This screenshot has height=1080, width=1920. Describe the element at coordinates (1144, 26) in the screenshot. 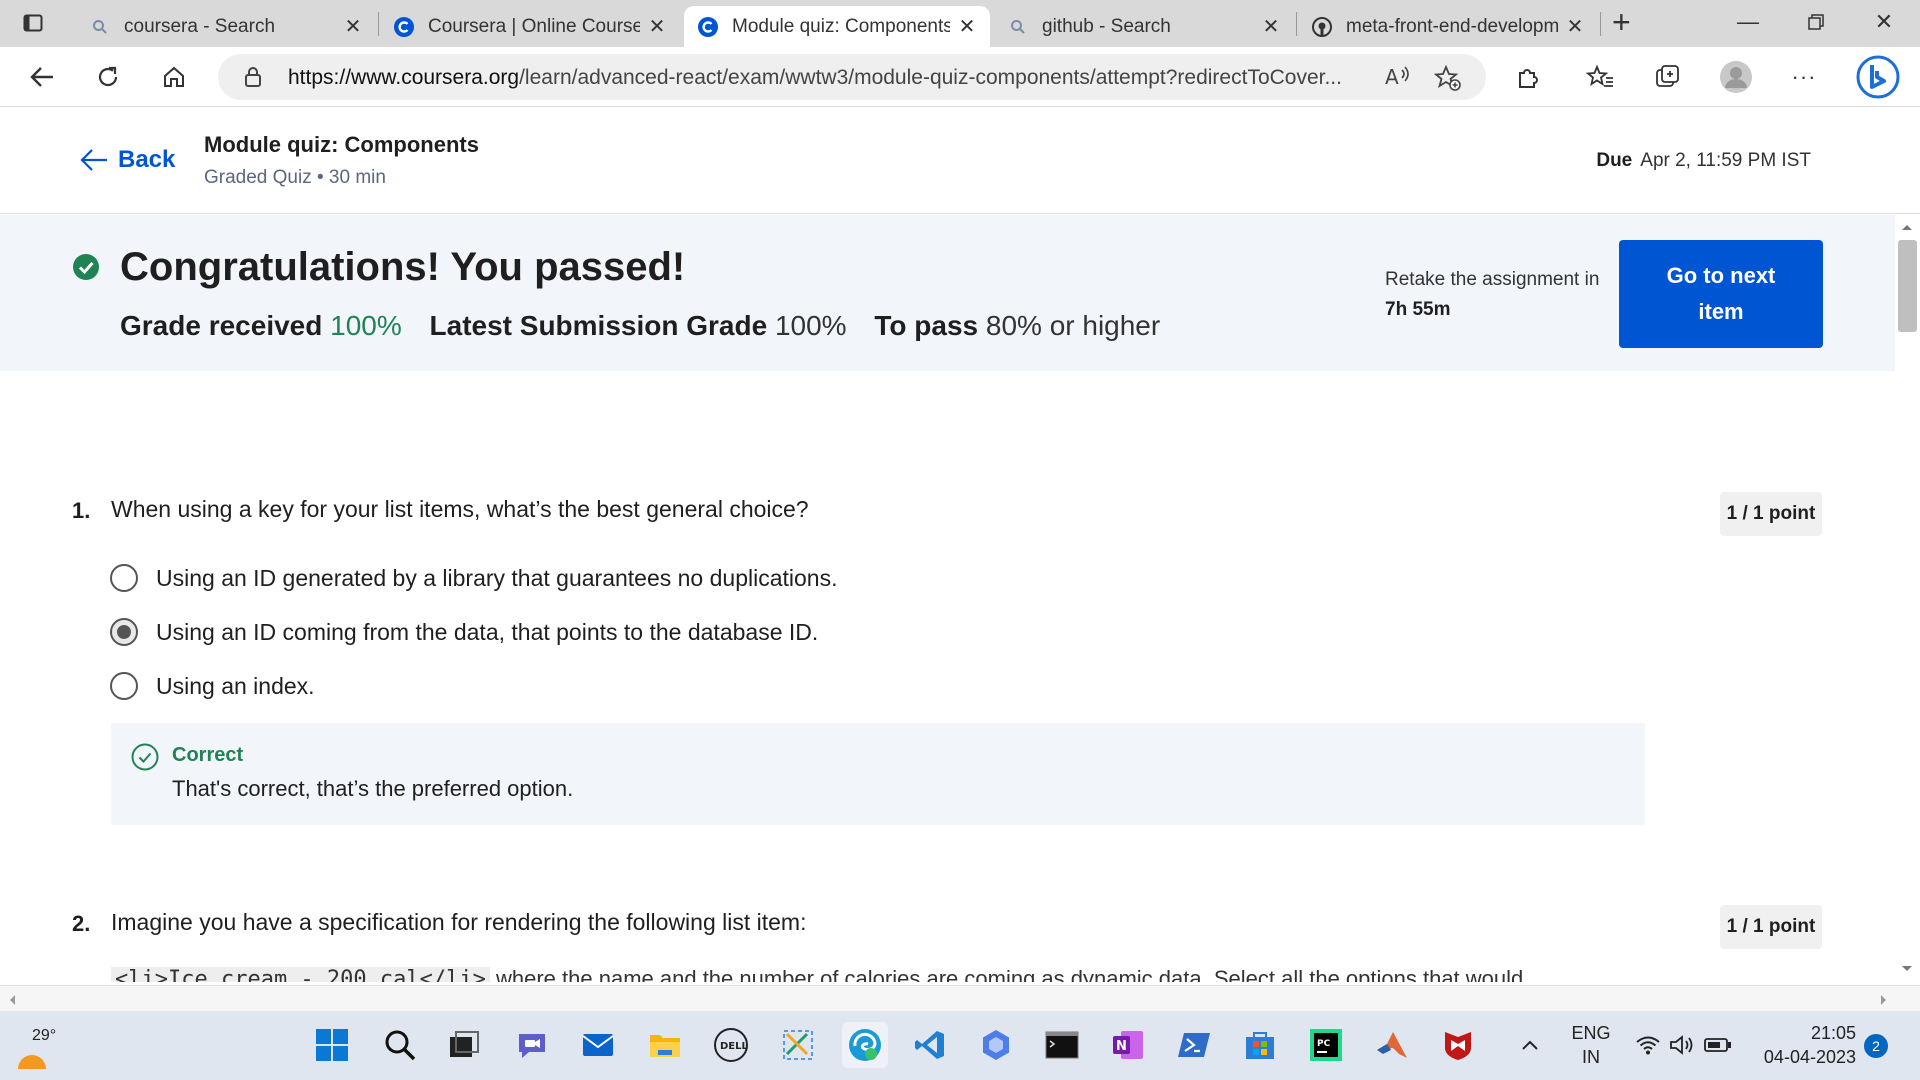

I see `tab-github-search: github - Search ✕` at that location.